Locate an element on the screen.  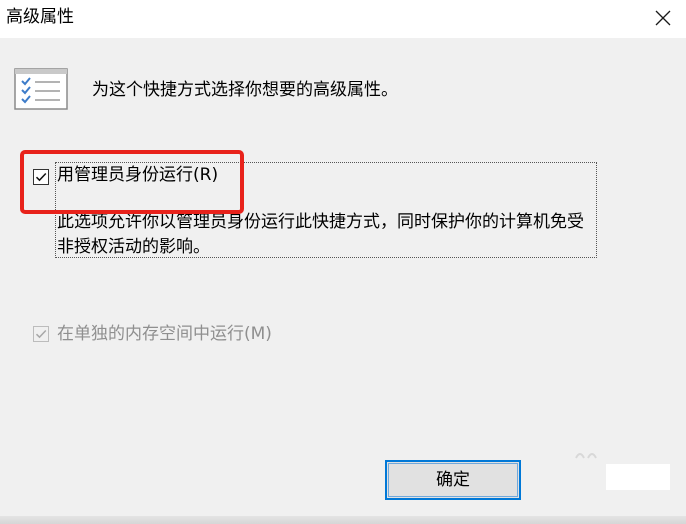
window-title: 高级属性 is located at coordinates (40, 17).